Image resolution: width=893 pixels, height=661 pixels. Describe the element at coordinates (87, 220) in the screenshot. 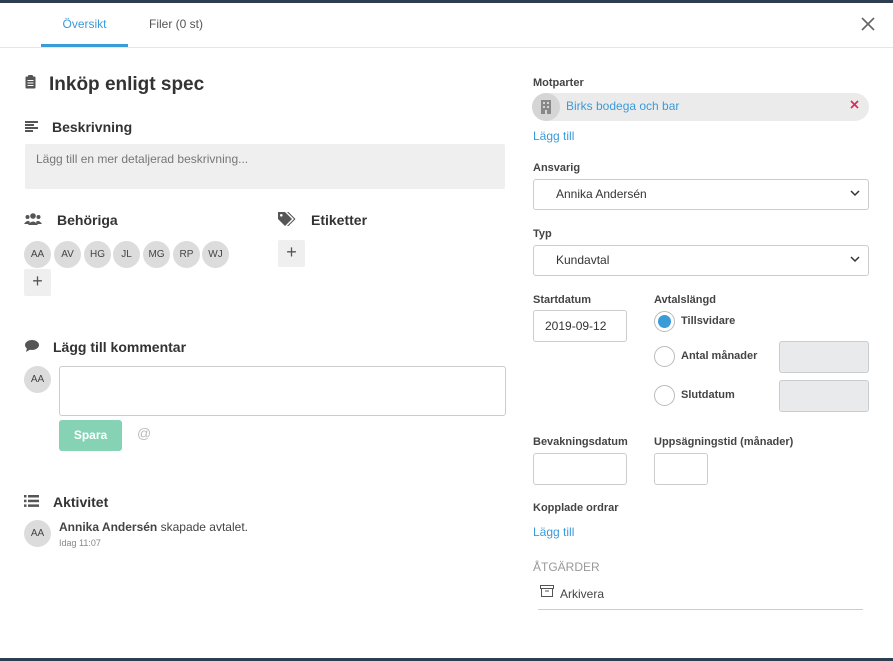

I see `members-heading: Behöriga` at that location.